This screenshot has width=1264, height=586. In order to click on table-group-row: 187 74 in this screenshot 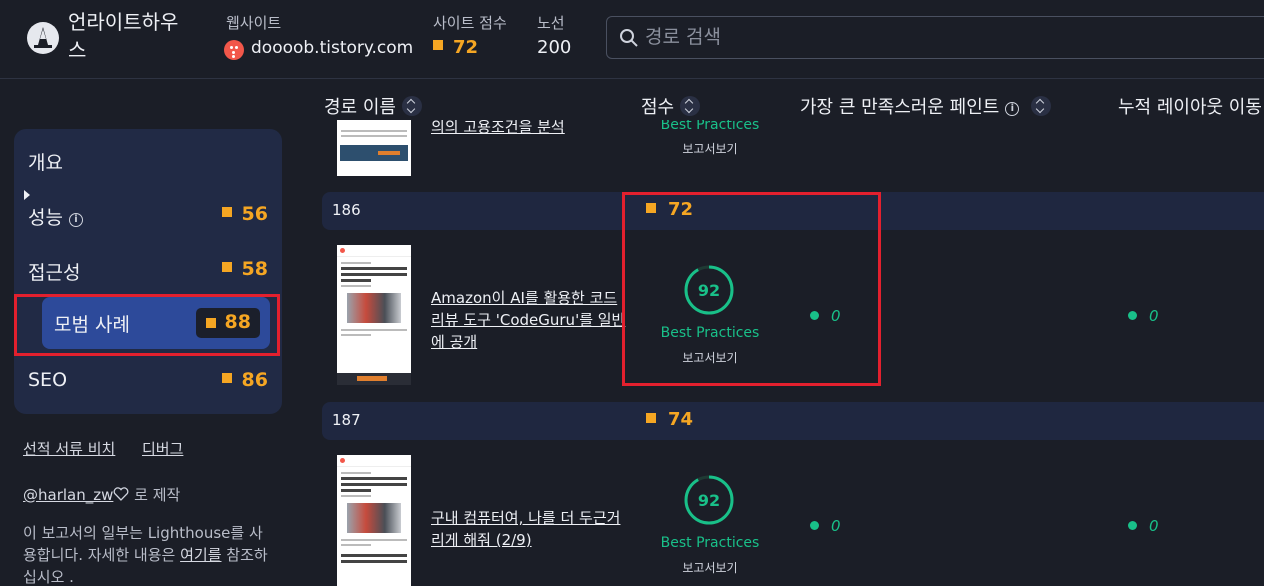, I will do `click(793, 421)`.